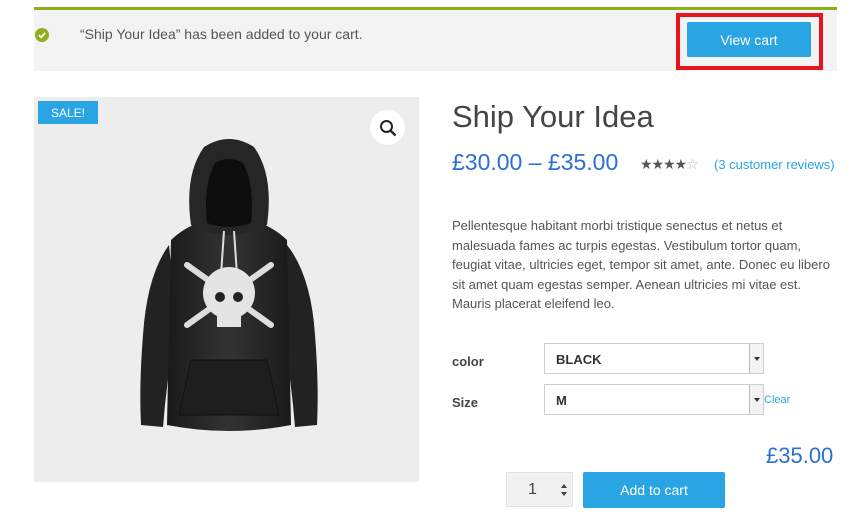 The width and height of the screenshot is (863, 529). Describe the element at coordinates (692, 164) in the screenshot. I see `star-empty-icon: ☆` at that location.